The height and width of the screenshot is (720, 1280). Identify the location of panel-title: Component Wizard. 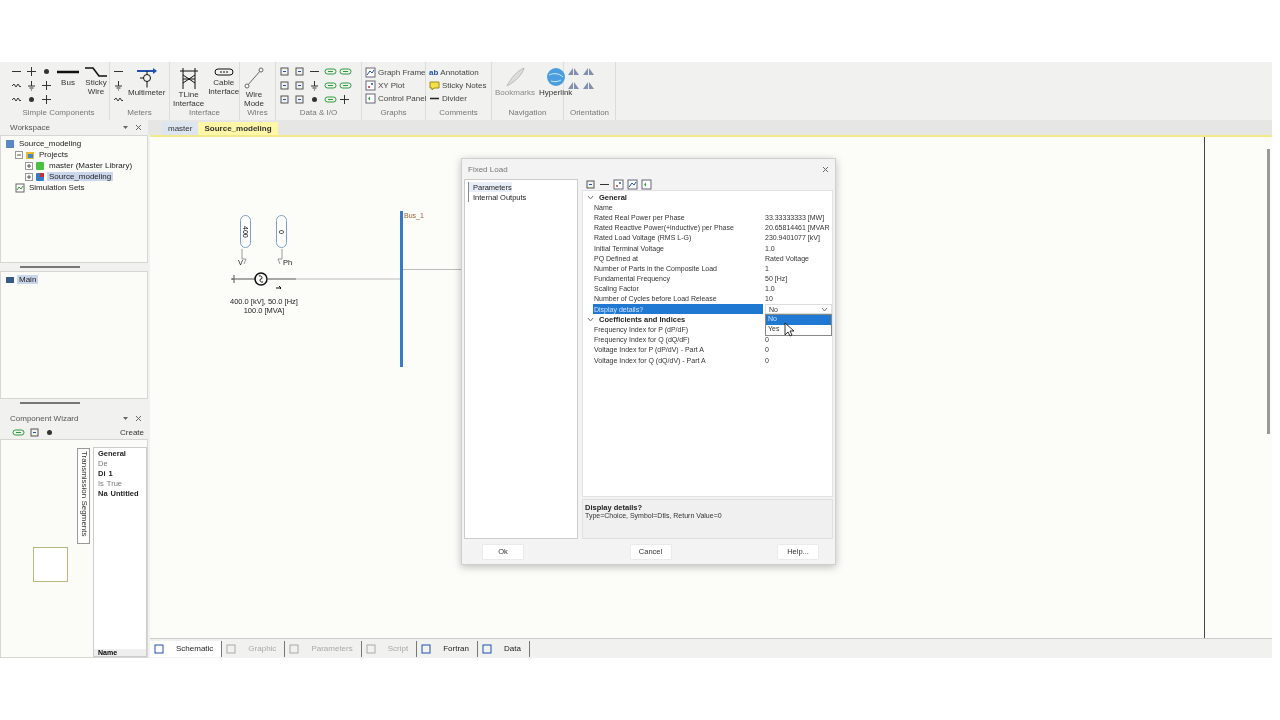
(45, 418).